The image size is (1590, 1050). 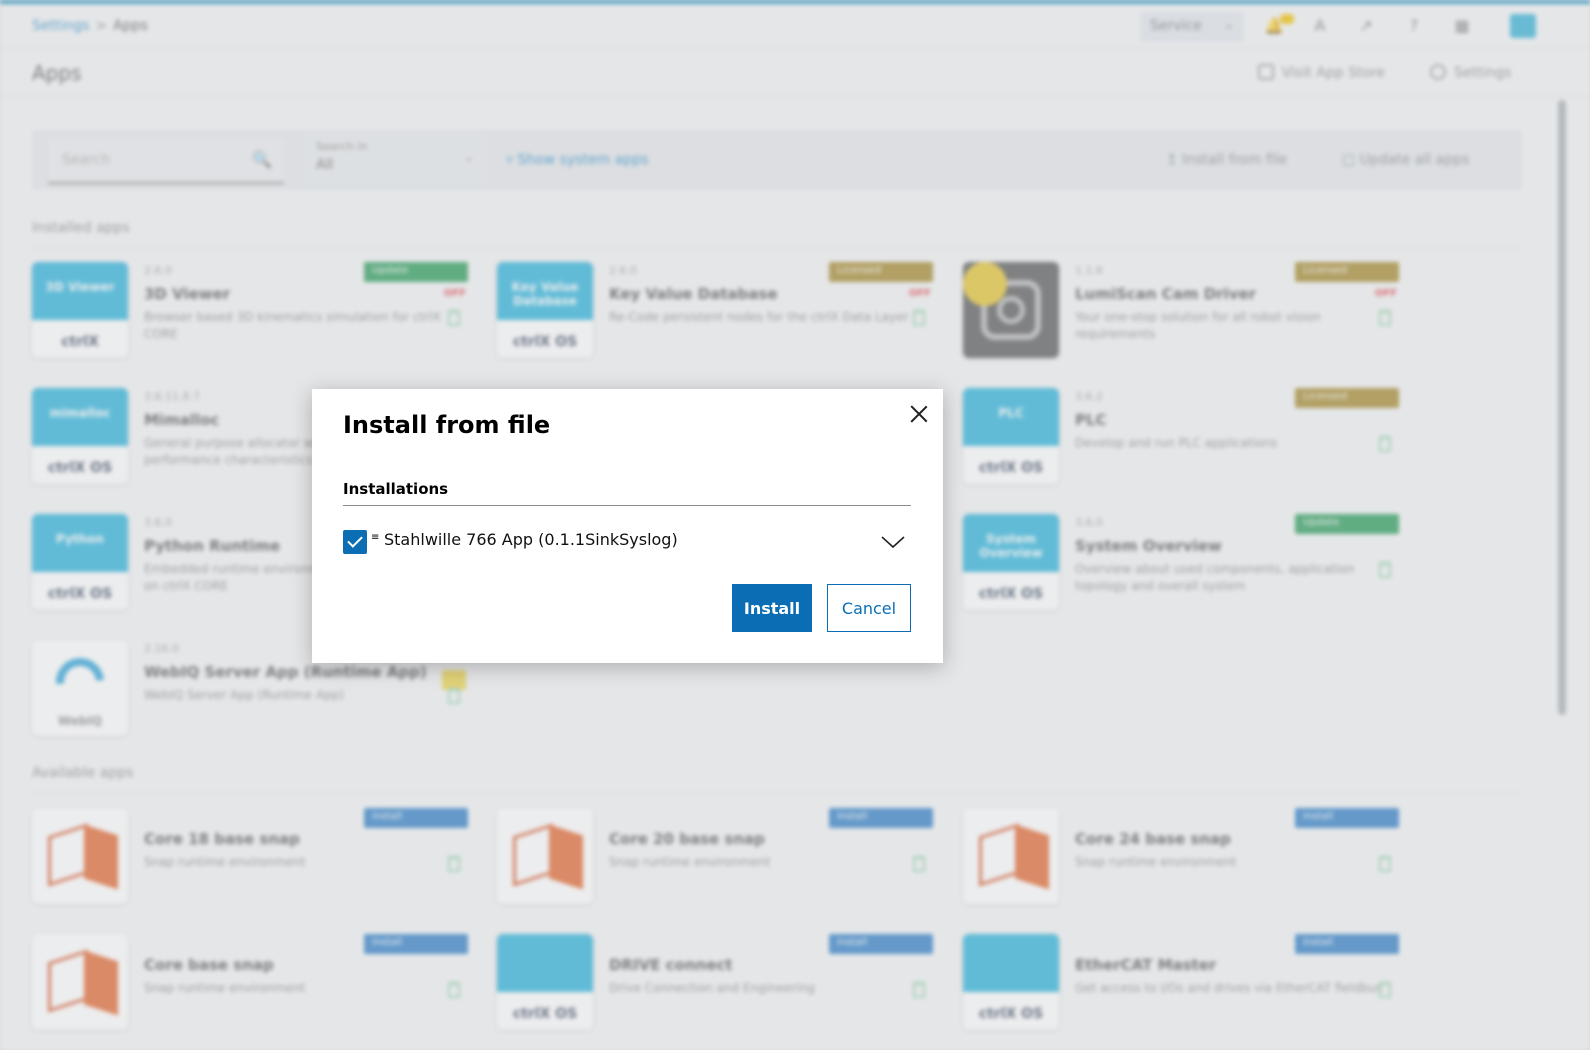 I want to click on chevron-down-icon, so click(x=893, y=542).